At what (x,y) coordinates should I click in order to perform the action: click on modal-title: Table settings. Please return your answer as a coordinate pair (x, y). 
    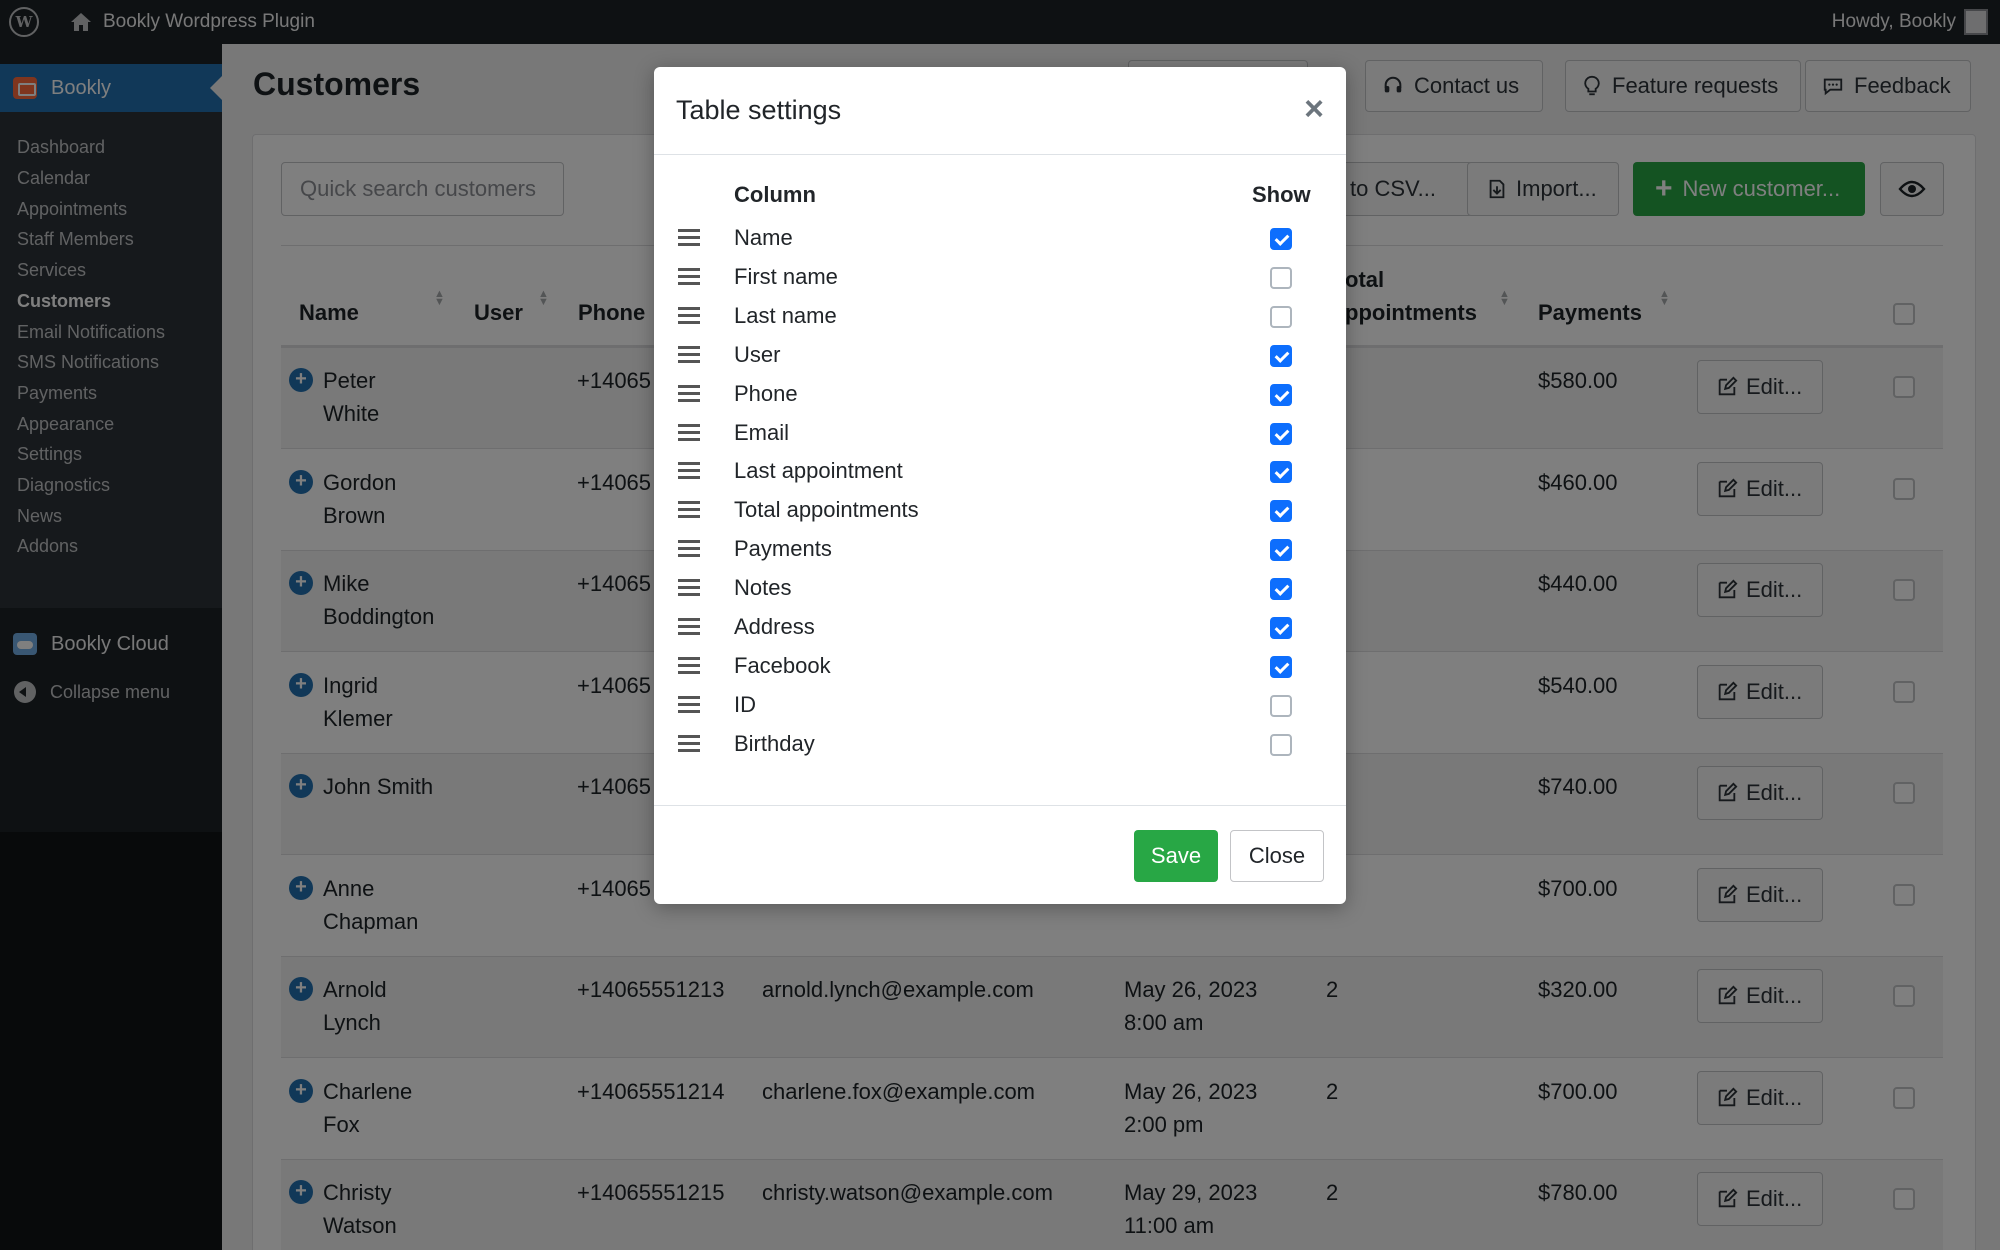
    Looking at the image, I should click on (759, 110).